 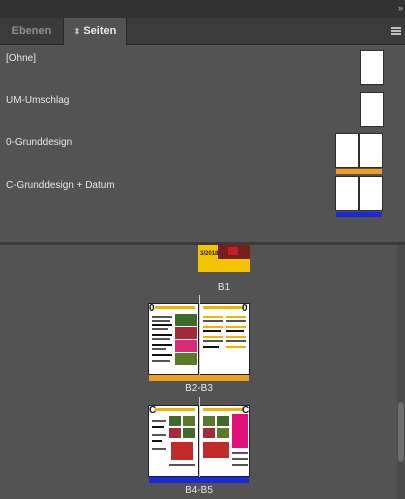 I want to click on tab-seiten-label: Seiten, so click(x=100, y=31).